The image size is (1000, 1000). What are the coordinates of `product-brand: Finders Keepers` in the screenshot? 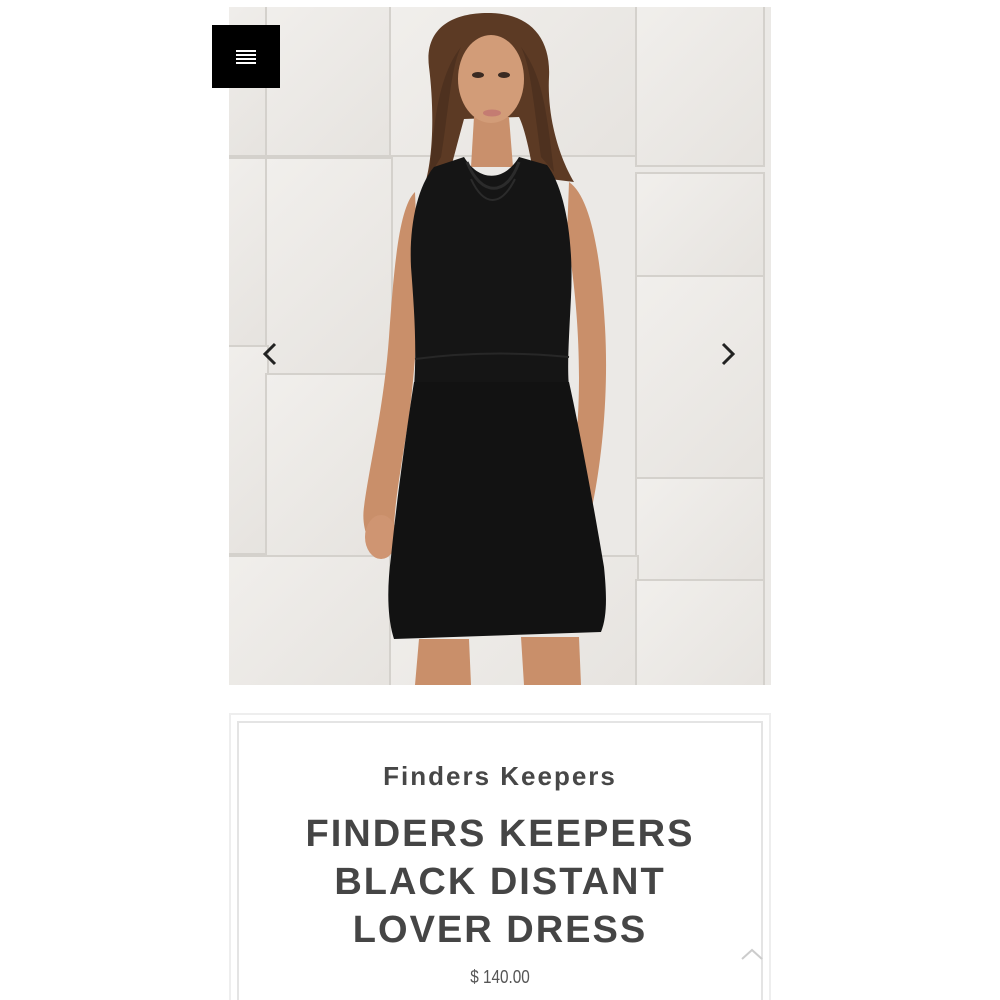 It's located at (500, 776).